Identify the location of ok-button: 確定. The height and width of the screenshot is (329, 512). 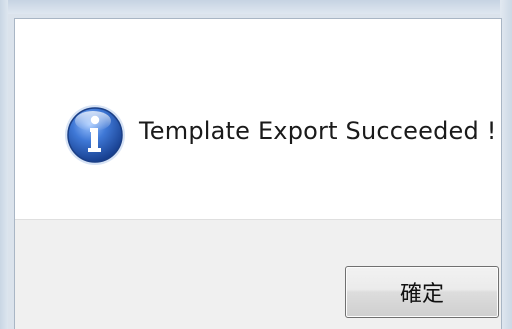
(422, 292).